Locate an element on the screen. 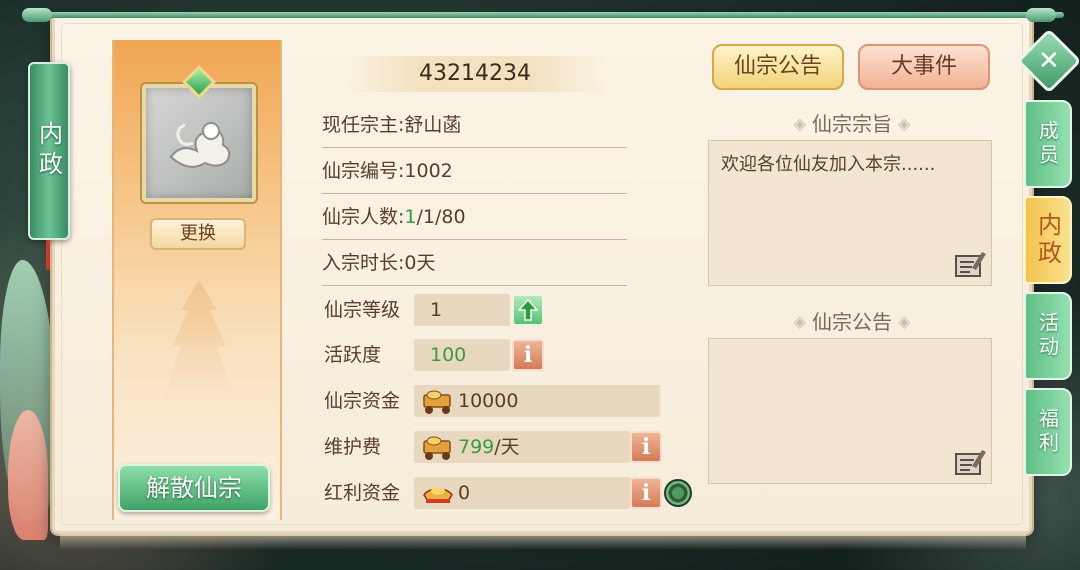 This screenshot has width=1080, height=570. upkeep-value: 799 is located at coordinates (476, 447).